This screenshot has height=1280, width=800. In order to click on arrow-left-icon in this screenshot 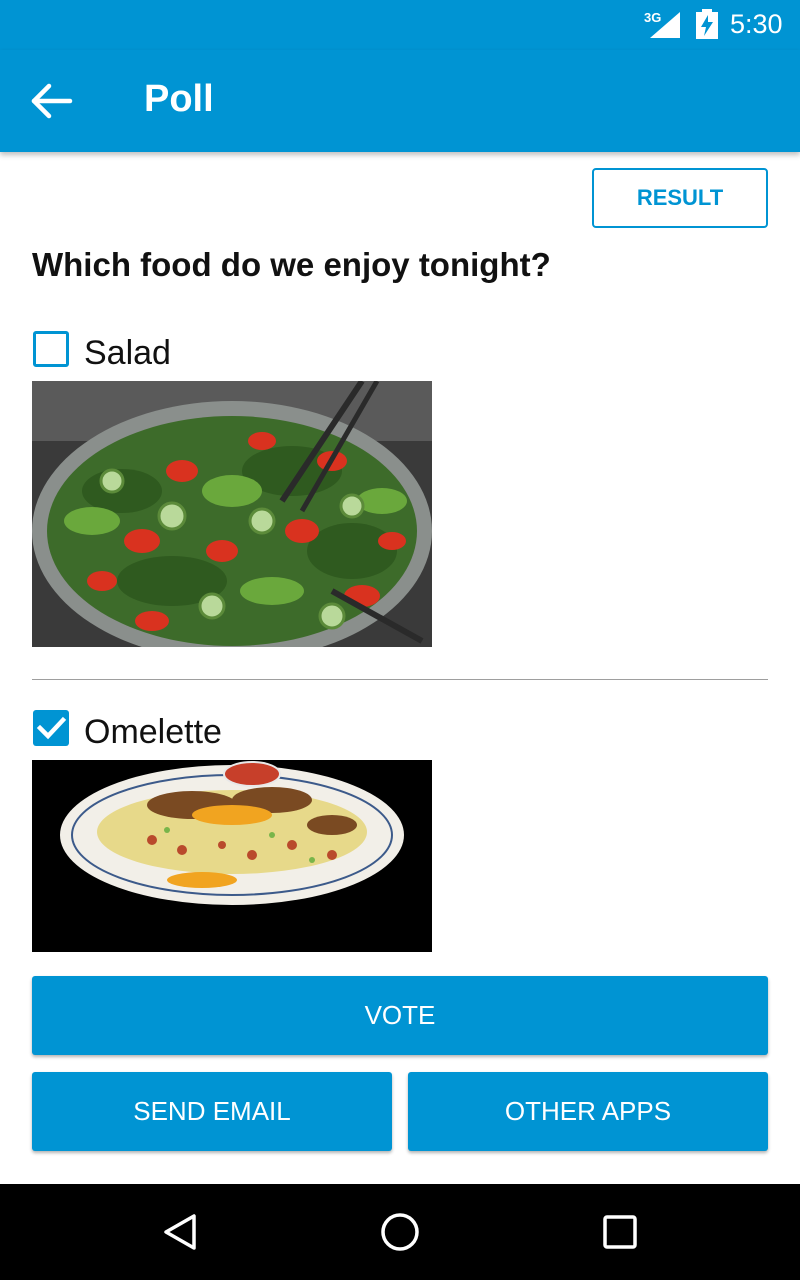, I will do `click(52, 101)`.